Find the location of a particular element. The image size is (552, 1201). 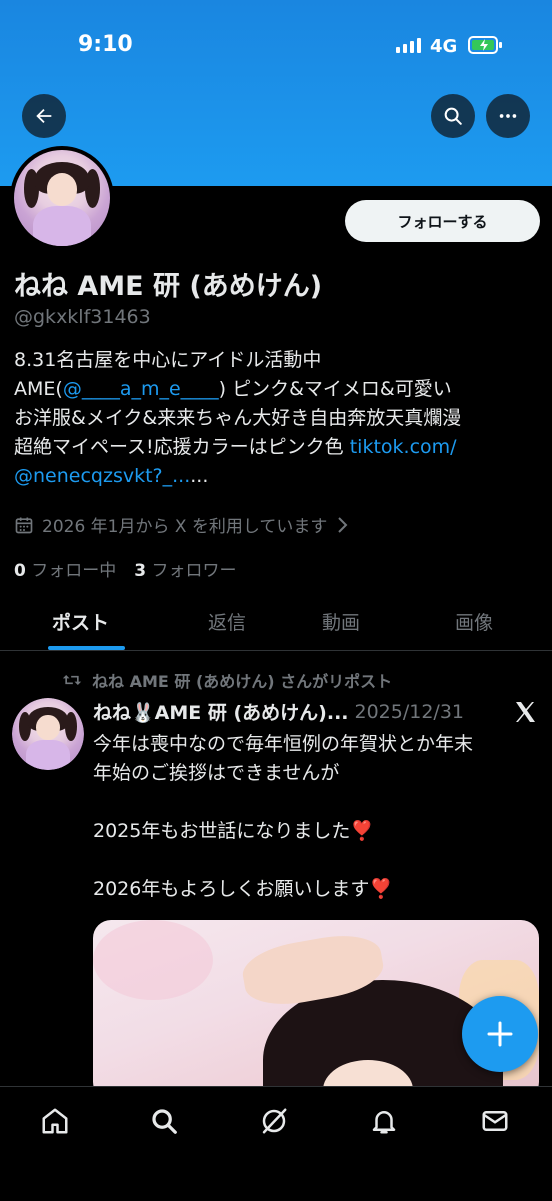

nav-grok is located at coordinates (274, 1121).